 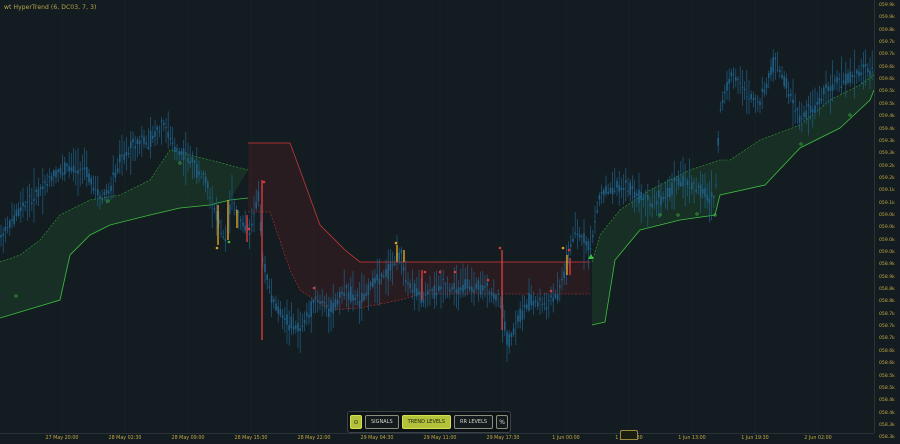 What do you see at coordinates (887, 80) in the screenshot?
I see `price-axis-label: 059.6k` at bounding box center [887, 80].